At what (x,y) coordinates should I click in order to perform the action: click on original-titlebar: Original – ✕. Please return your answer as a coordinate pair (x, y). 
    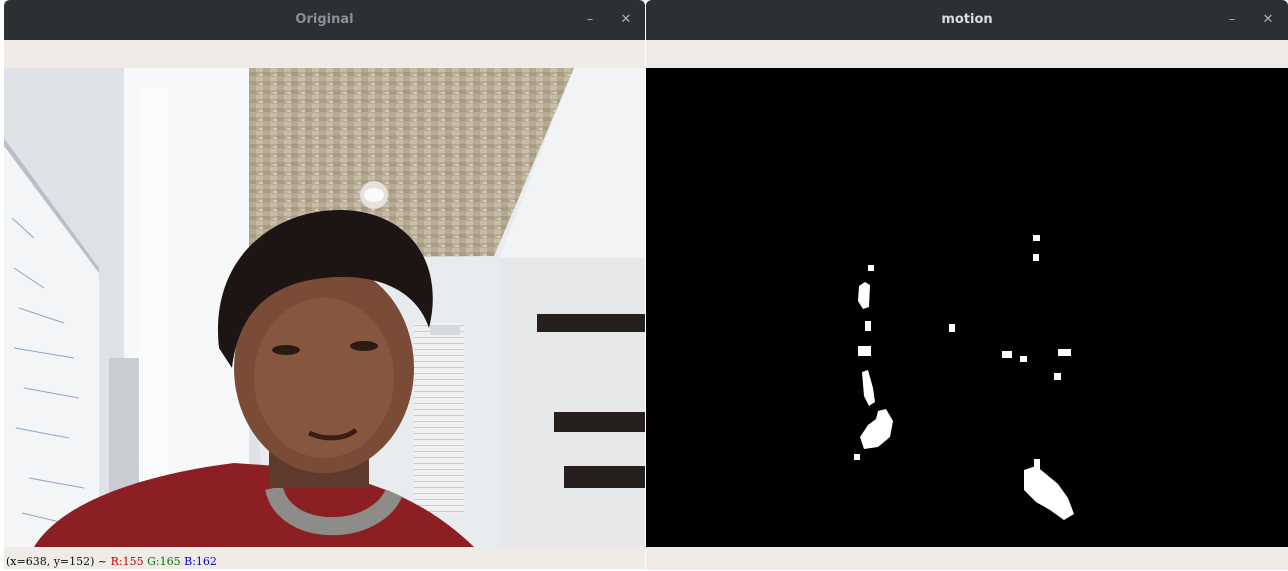
    Looking at the image, I should click on (324, 20).